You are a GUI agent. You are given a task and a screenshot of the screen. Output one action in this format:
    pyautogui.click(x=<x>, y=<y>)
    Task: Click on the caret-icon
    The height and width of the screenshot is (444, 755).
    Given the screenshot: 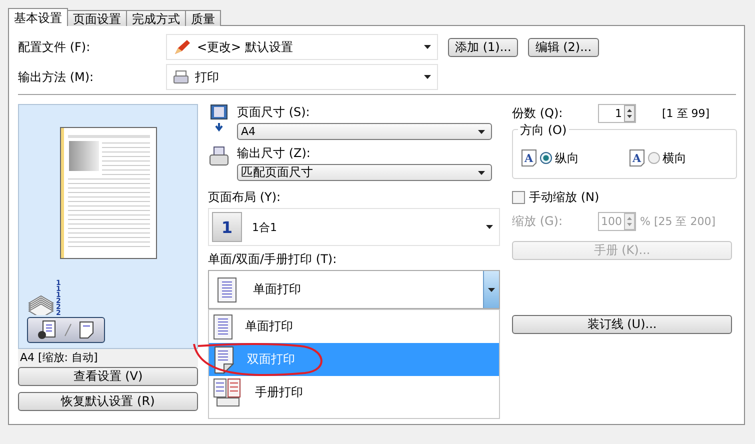 What is the action you would take?
    pyautogui.click(x=491, y=290)
    